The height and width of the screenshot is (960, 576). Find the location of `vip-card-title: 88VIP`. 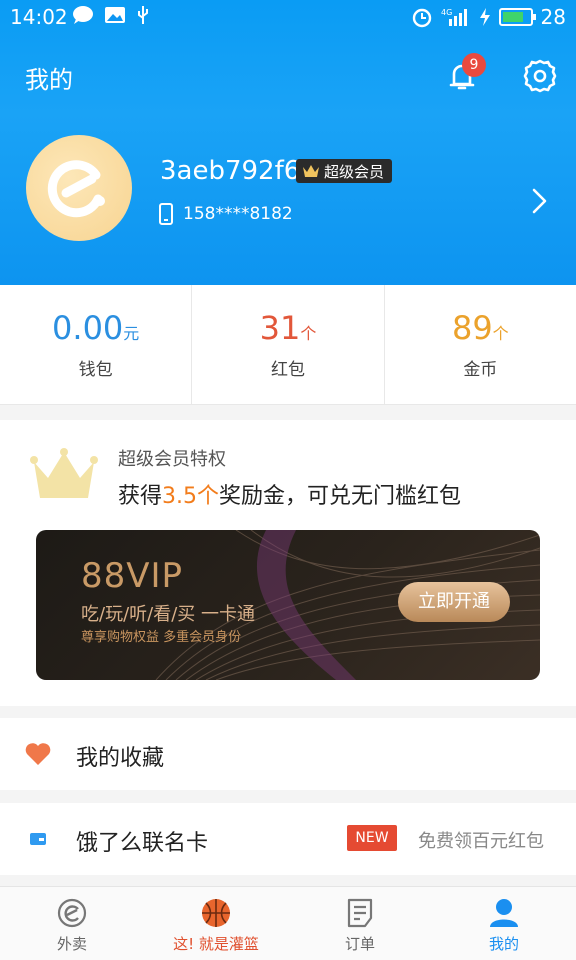

vip-card-title: 88VIP is located at coordinates (132, 576).